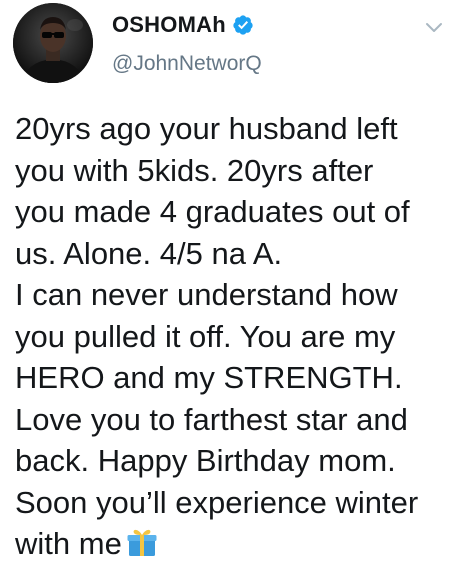  What do you see at coordinates (205, 336) in the screenshot?
I see `tweet-text-line: you pulled it off. You are my` at bounding box center [205, 336].